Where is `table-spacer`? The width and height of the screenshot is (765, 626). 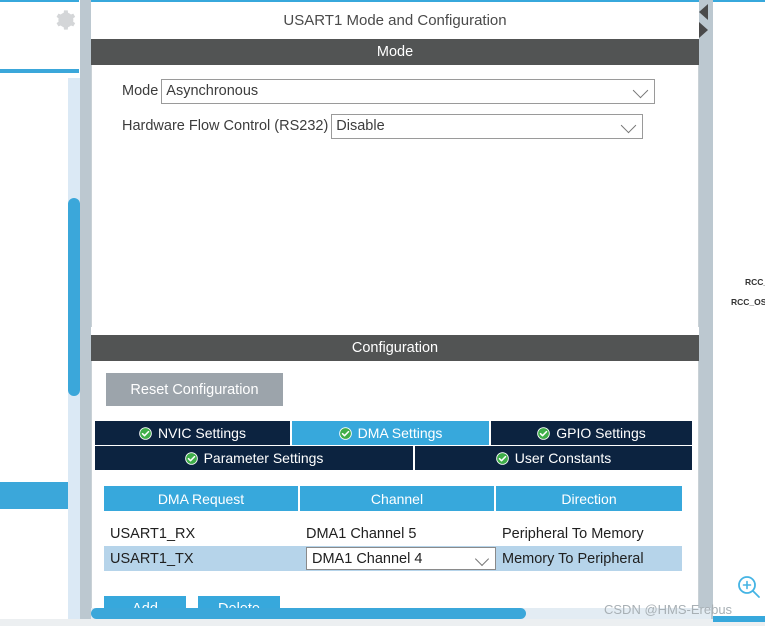
table-spacer is located at coordinates (393, 516).